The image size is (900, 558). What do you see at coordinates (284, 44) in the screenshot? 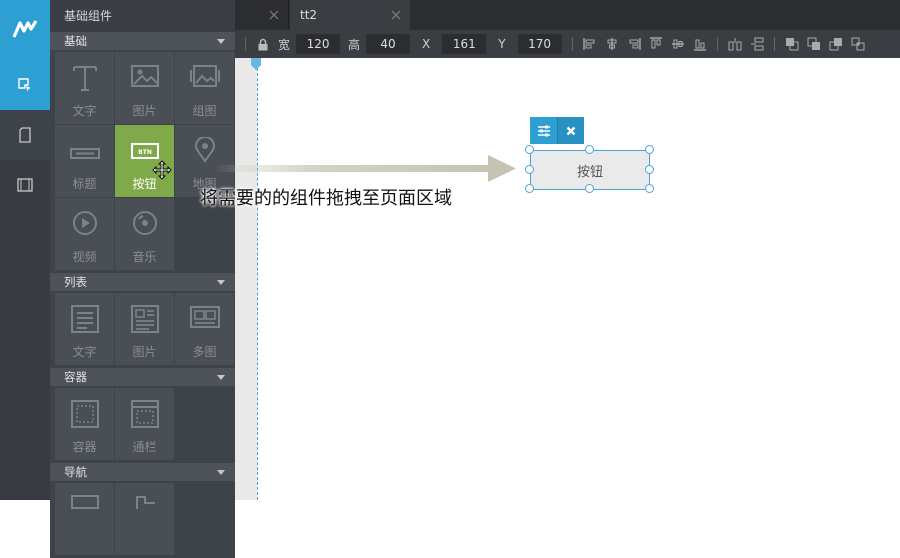
I see `width-label: 宽` at bounding box center [284, 44].